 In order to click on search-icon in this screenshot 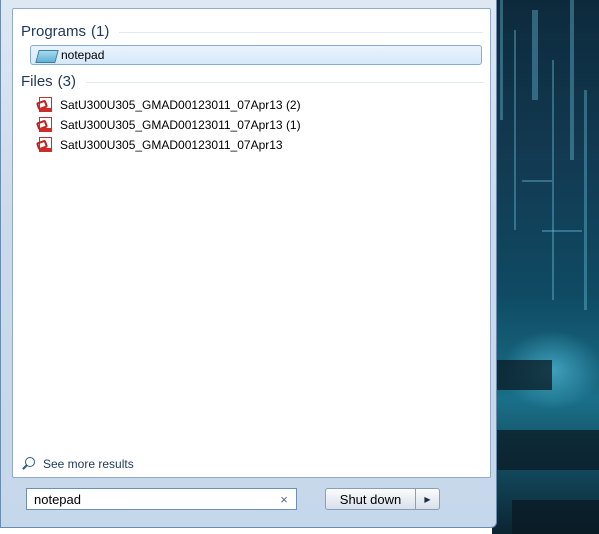, I will do `click(29, 464)`.